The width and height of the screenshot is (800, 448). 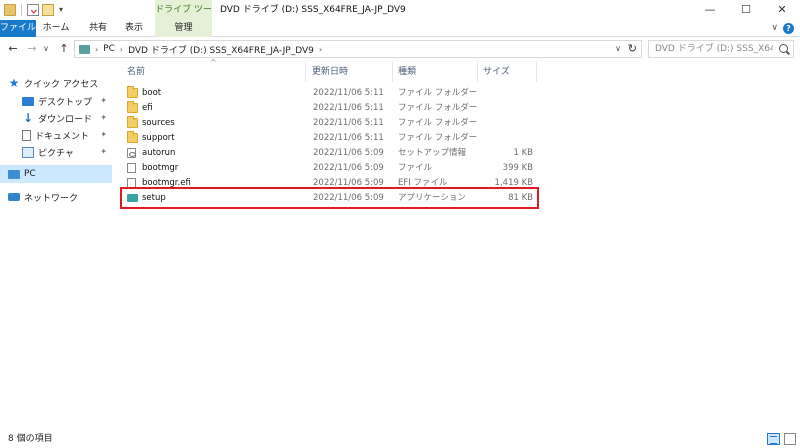 I want to click on file-row-boot: boot 2022/11/06 5:11 ファイル フォルダー, so click(x=331, y=93).